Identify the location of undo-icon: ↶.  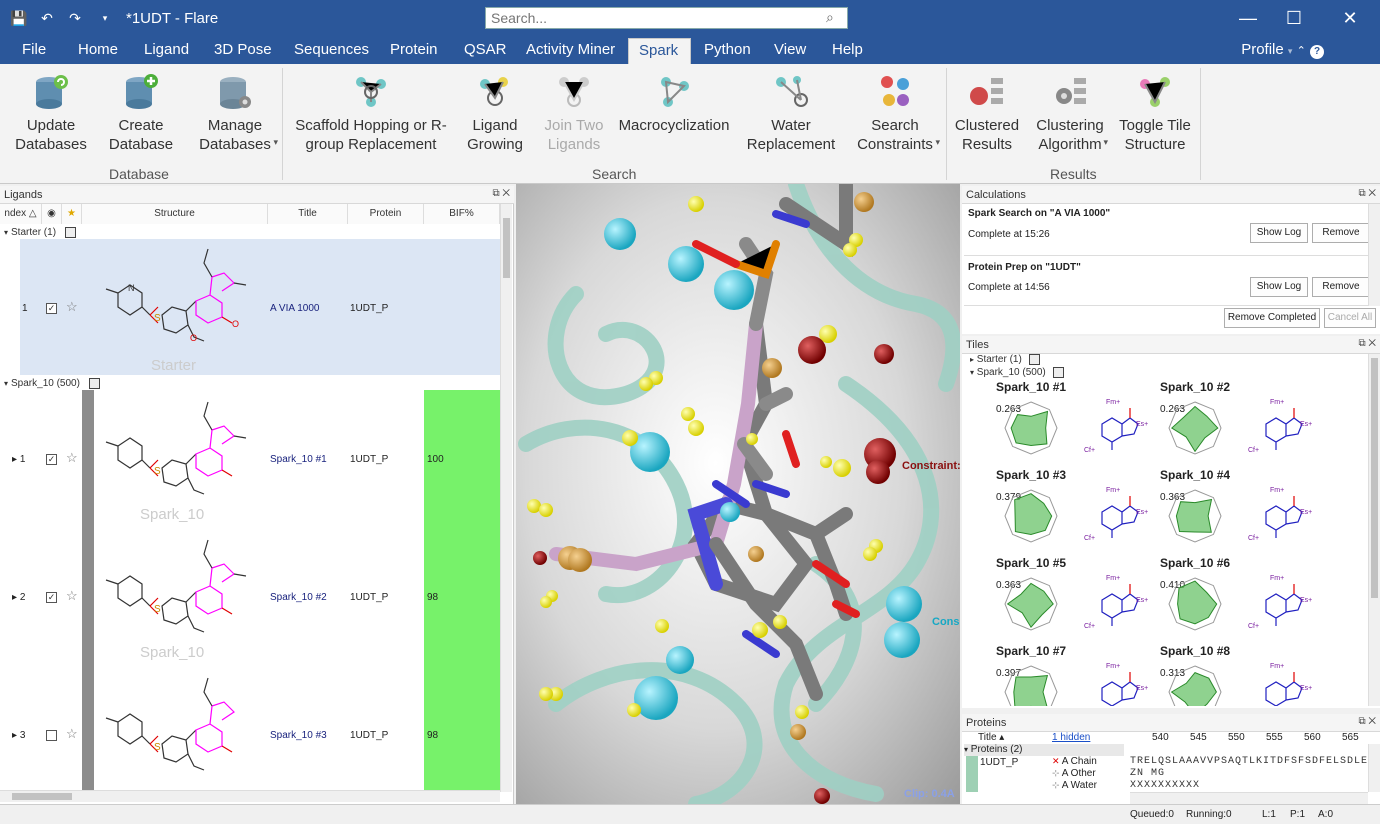
(47, 18).